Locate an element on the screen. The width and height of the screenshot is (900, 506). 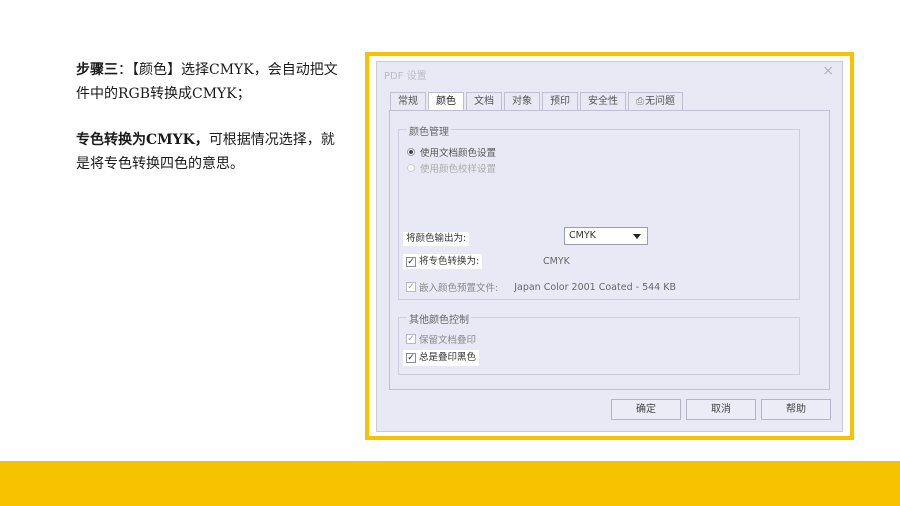
output-color-value: CMYK is located at coordinates (582, 235).